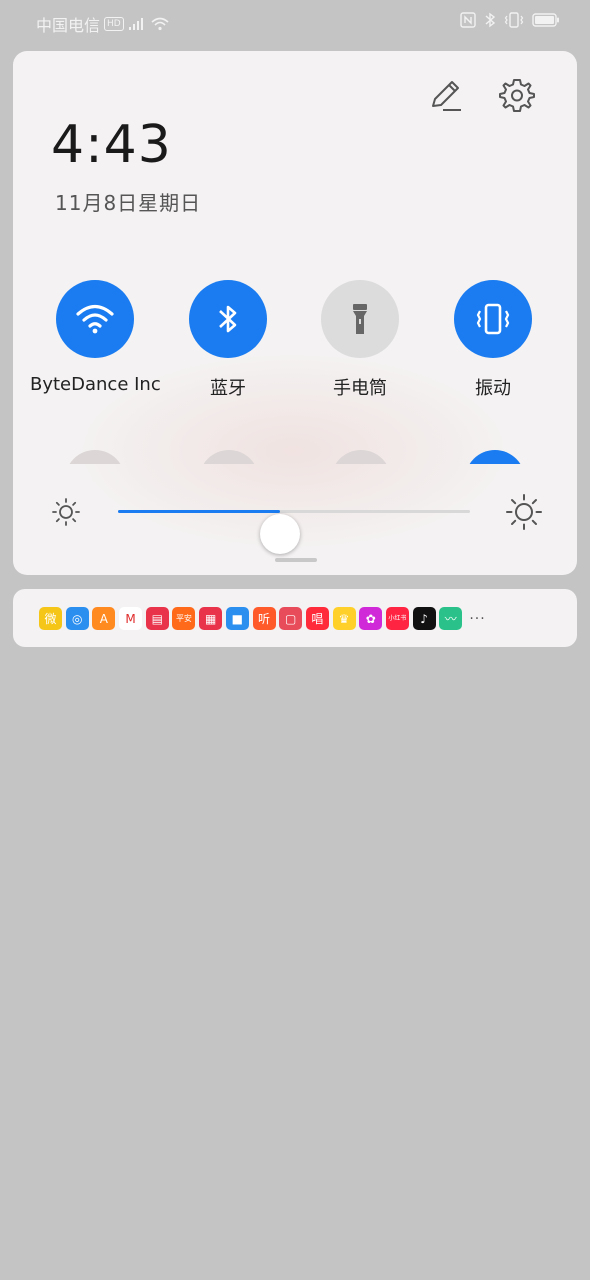 This screenshot has height=1280, width=590. What do you see at coordinates (493, 388) in the screenshot?
I see `tile-vibrate-label: 振动` at bounding box center [493, 388].